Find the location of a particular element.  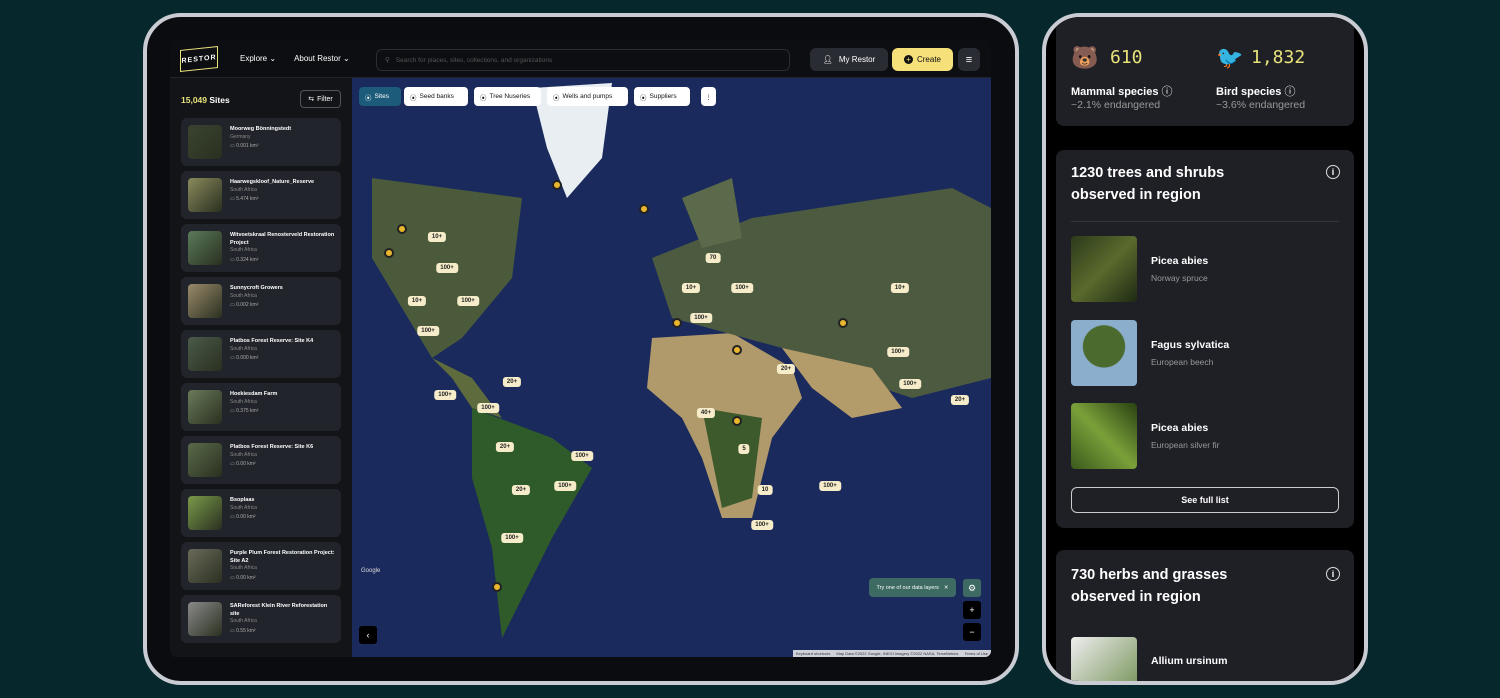

data-layers-tooltip: Try one of our data layers ✕ is located at coordinates (912, 587).